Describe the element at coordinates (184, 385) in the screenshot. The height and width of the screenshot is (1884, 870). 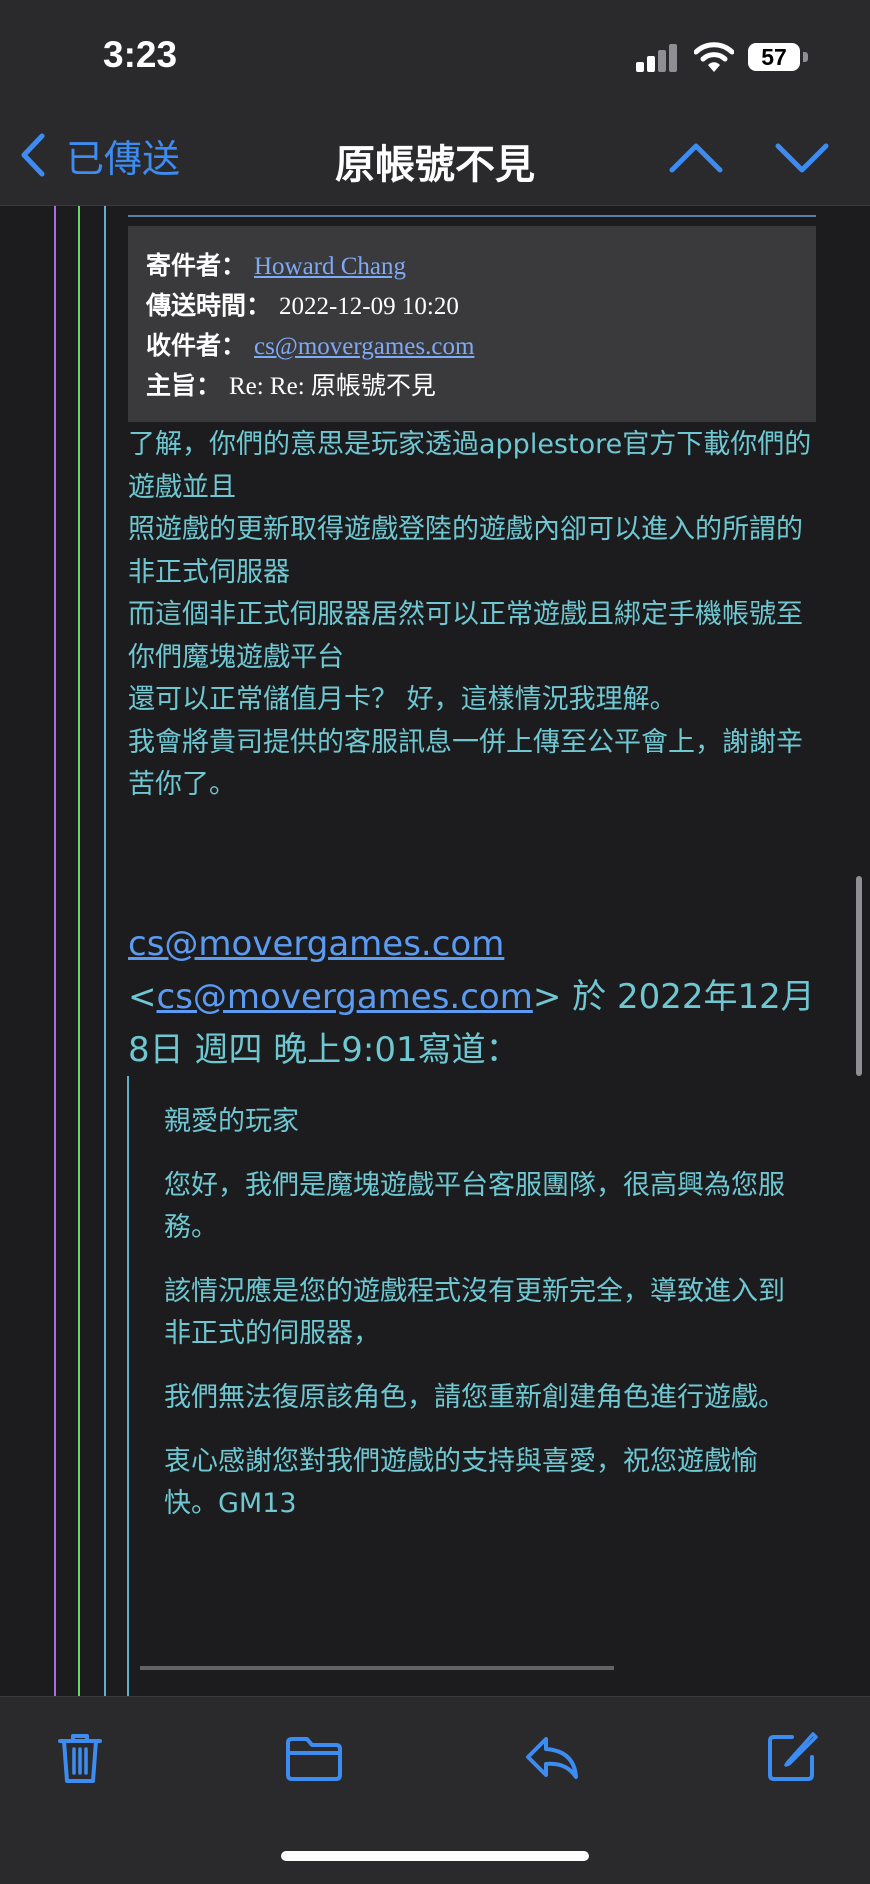
I see `subject-label: 主旨：` at that location.